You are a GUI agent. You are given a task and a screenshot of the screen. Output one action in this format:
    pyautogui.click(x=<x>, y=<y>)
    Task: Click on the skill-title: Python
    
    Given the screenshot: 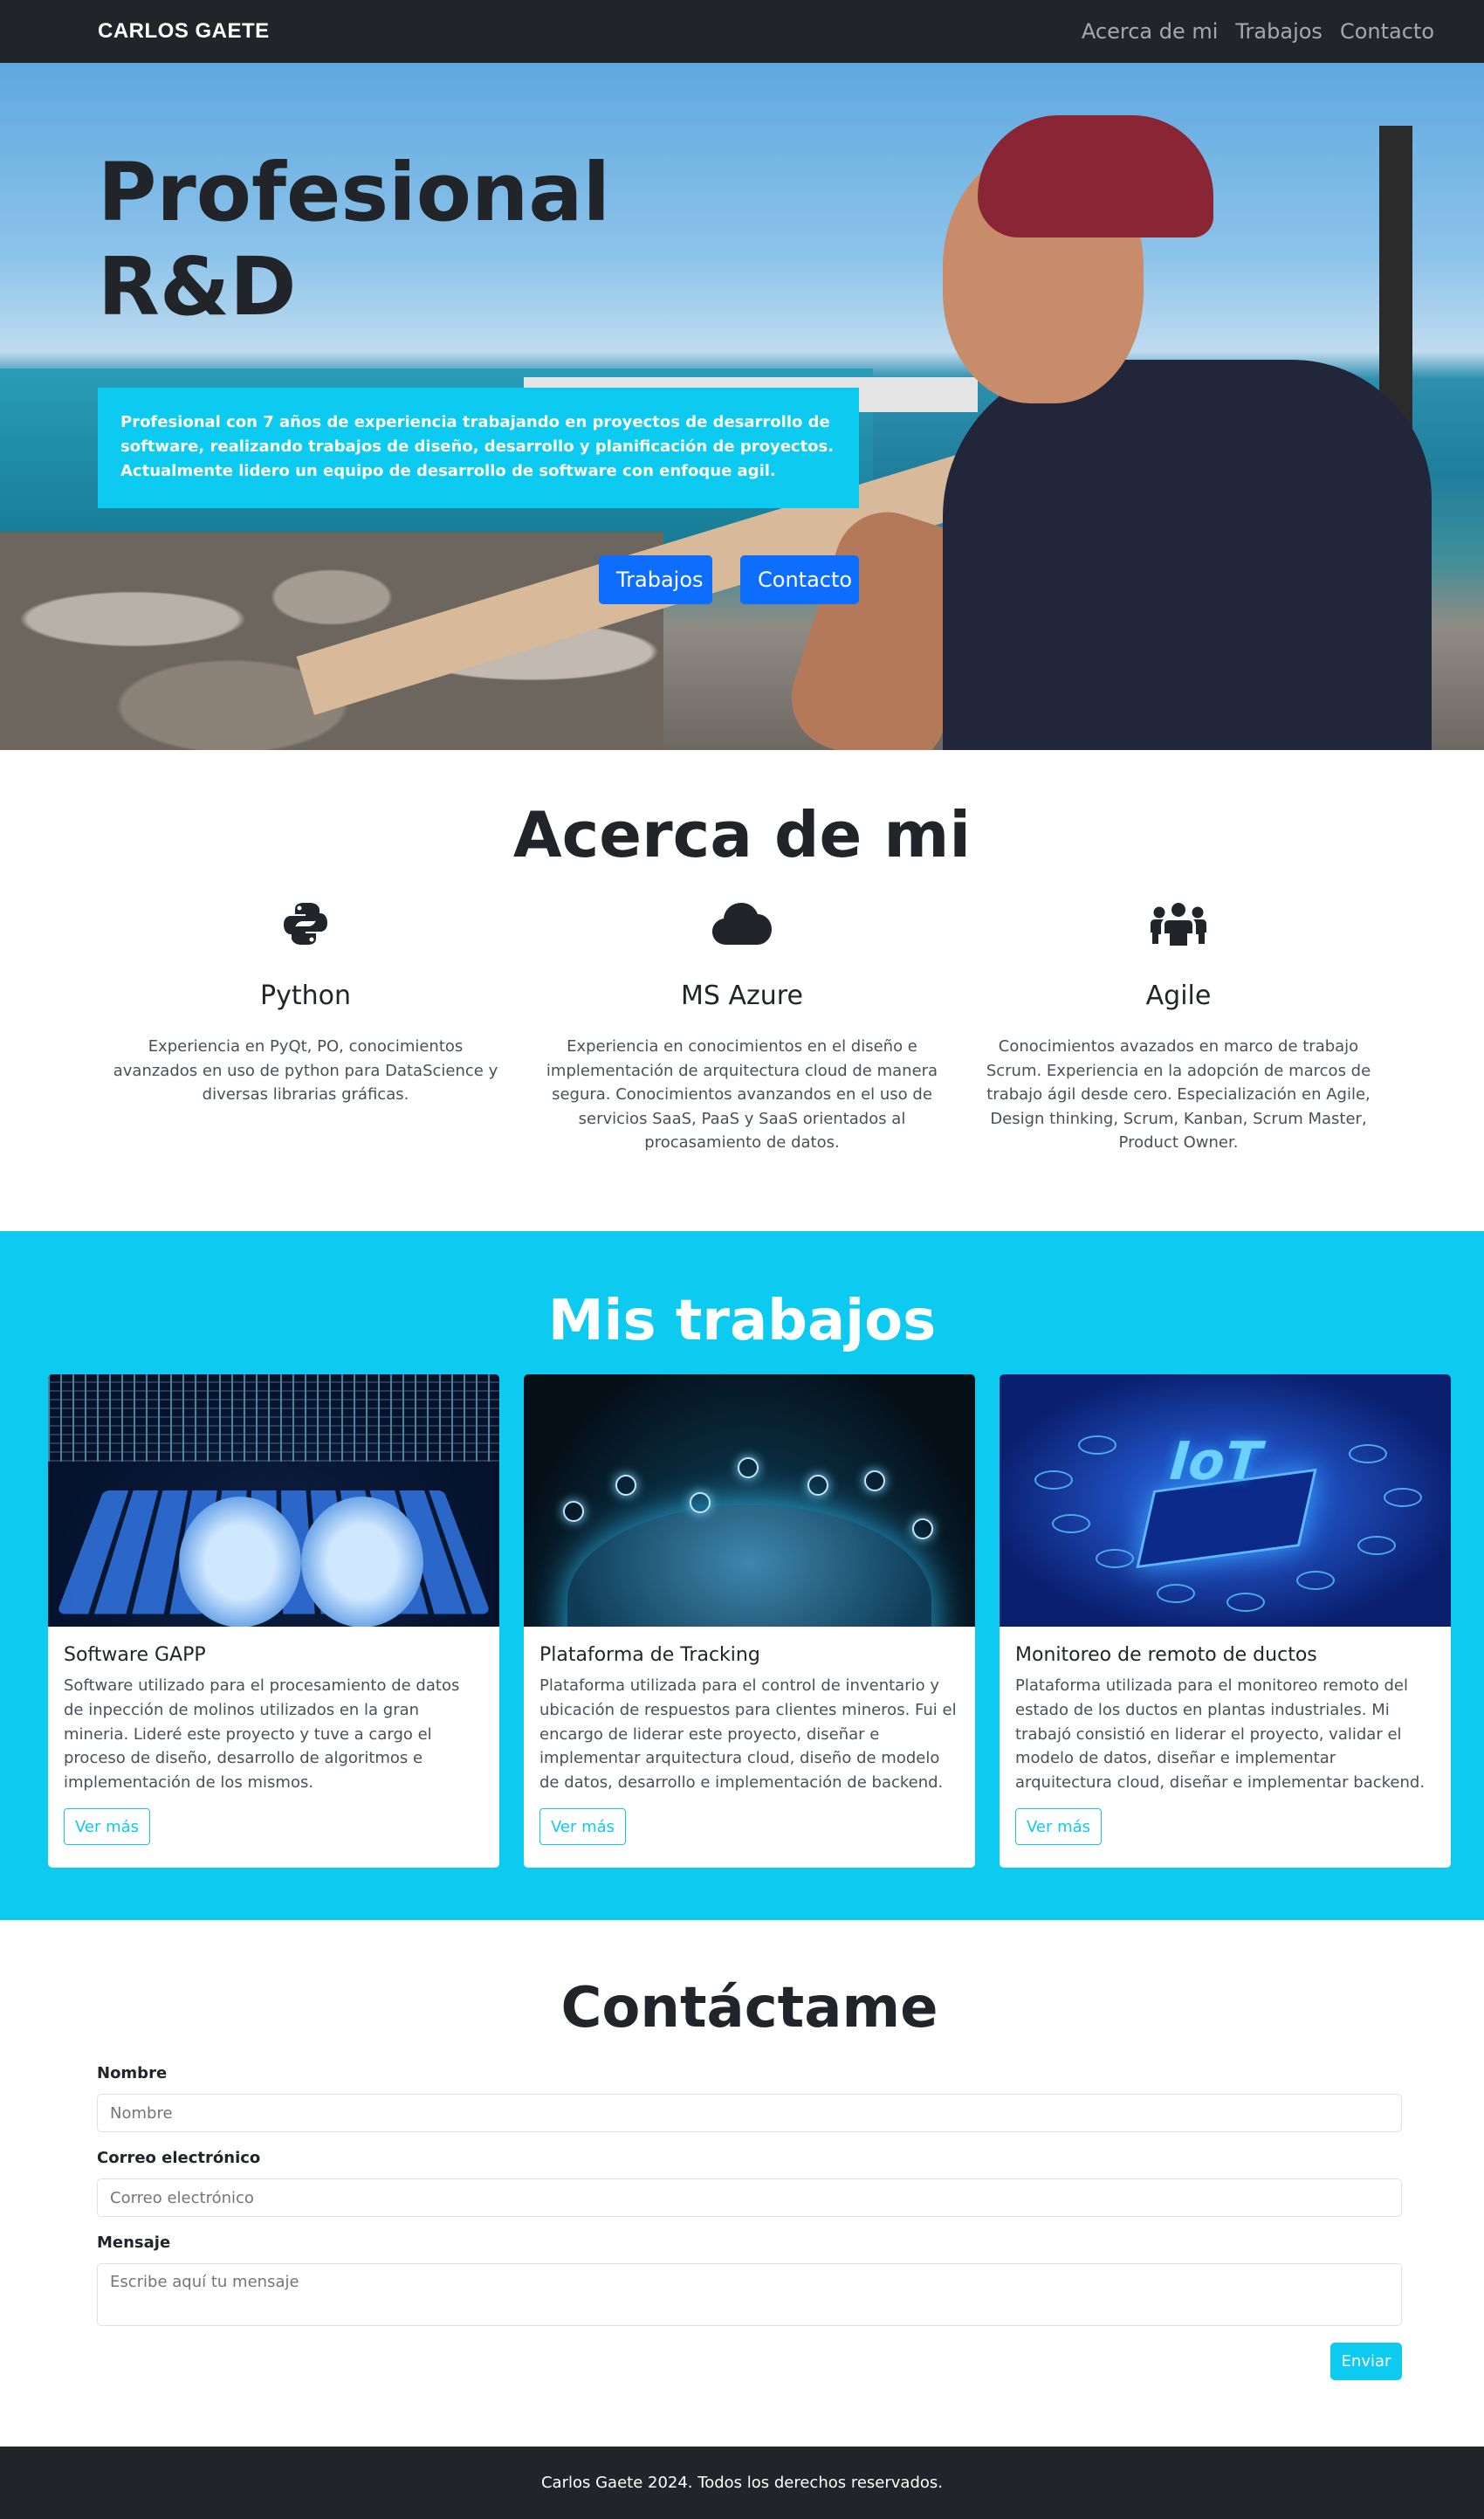 What is the action you would take?
    pyautogui.click(x=305, y=996)
    